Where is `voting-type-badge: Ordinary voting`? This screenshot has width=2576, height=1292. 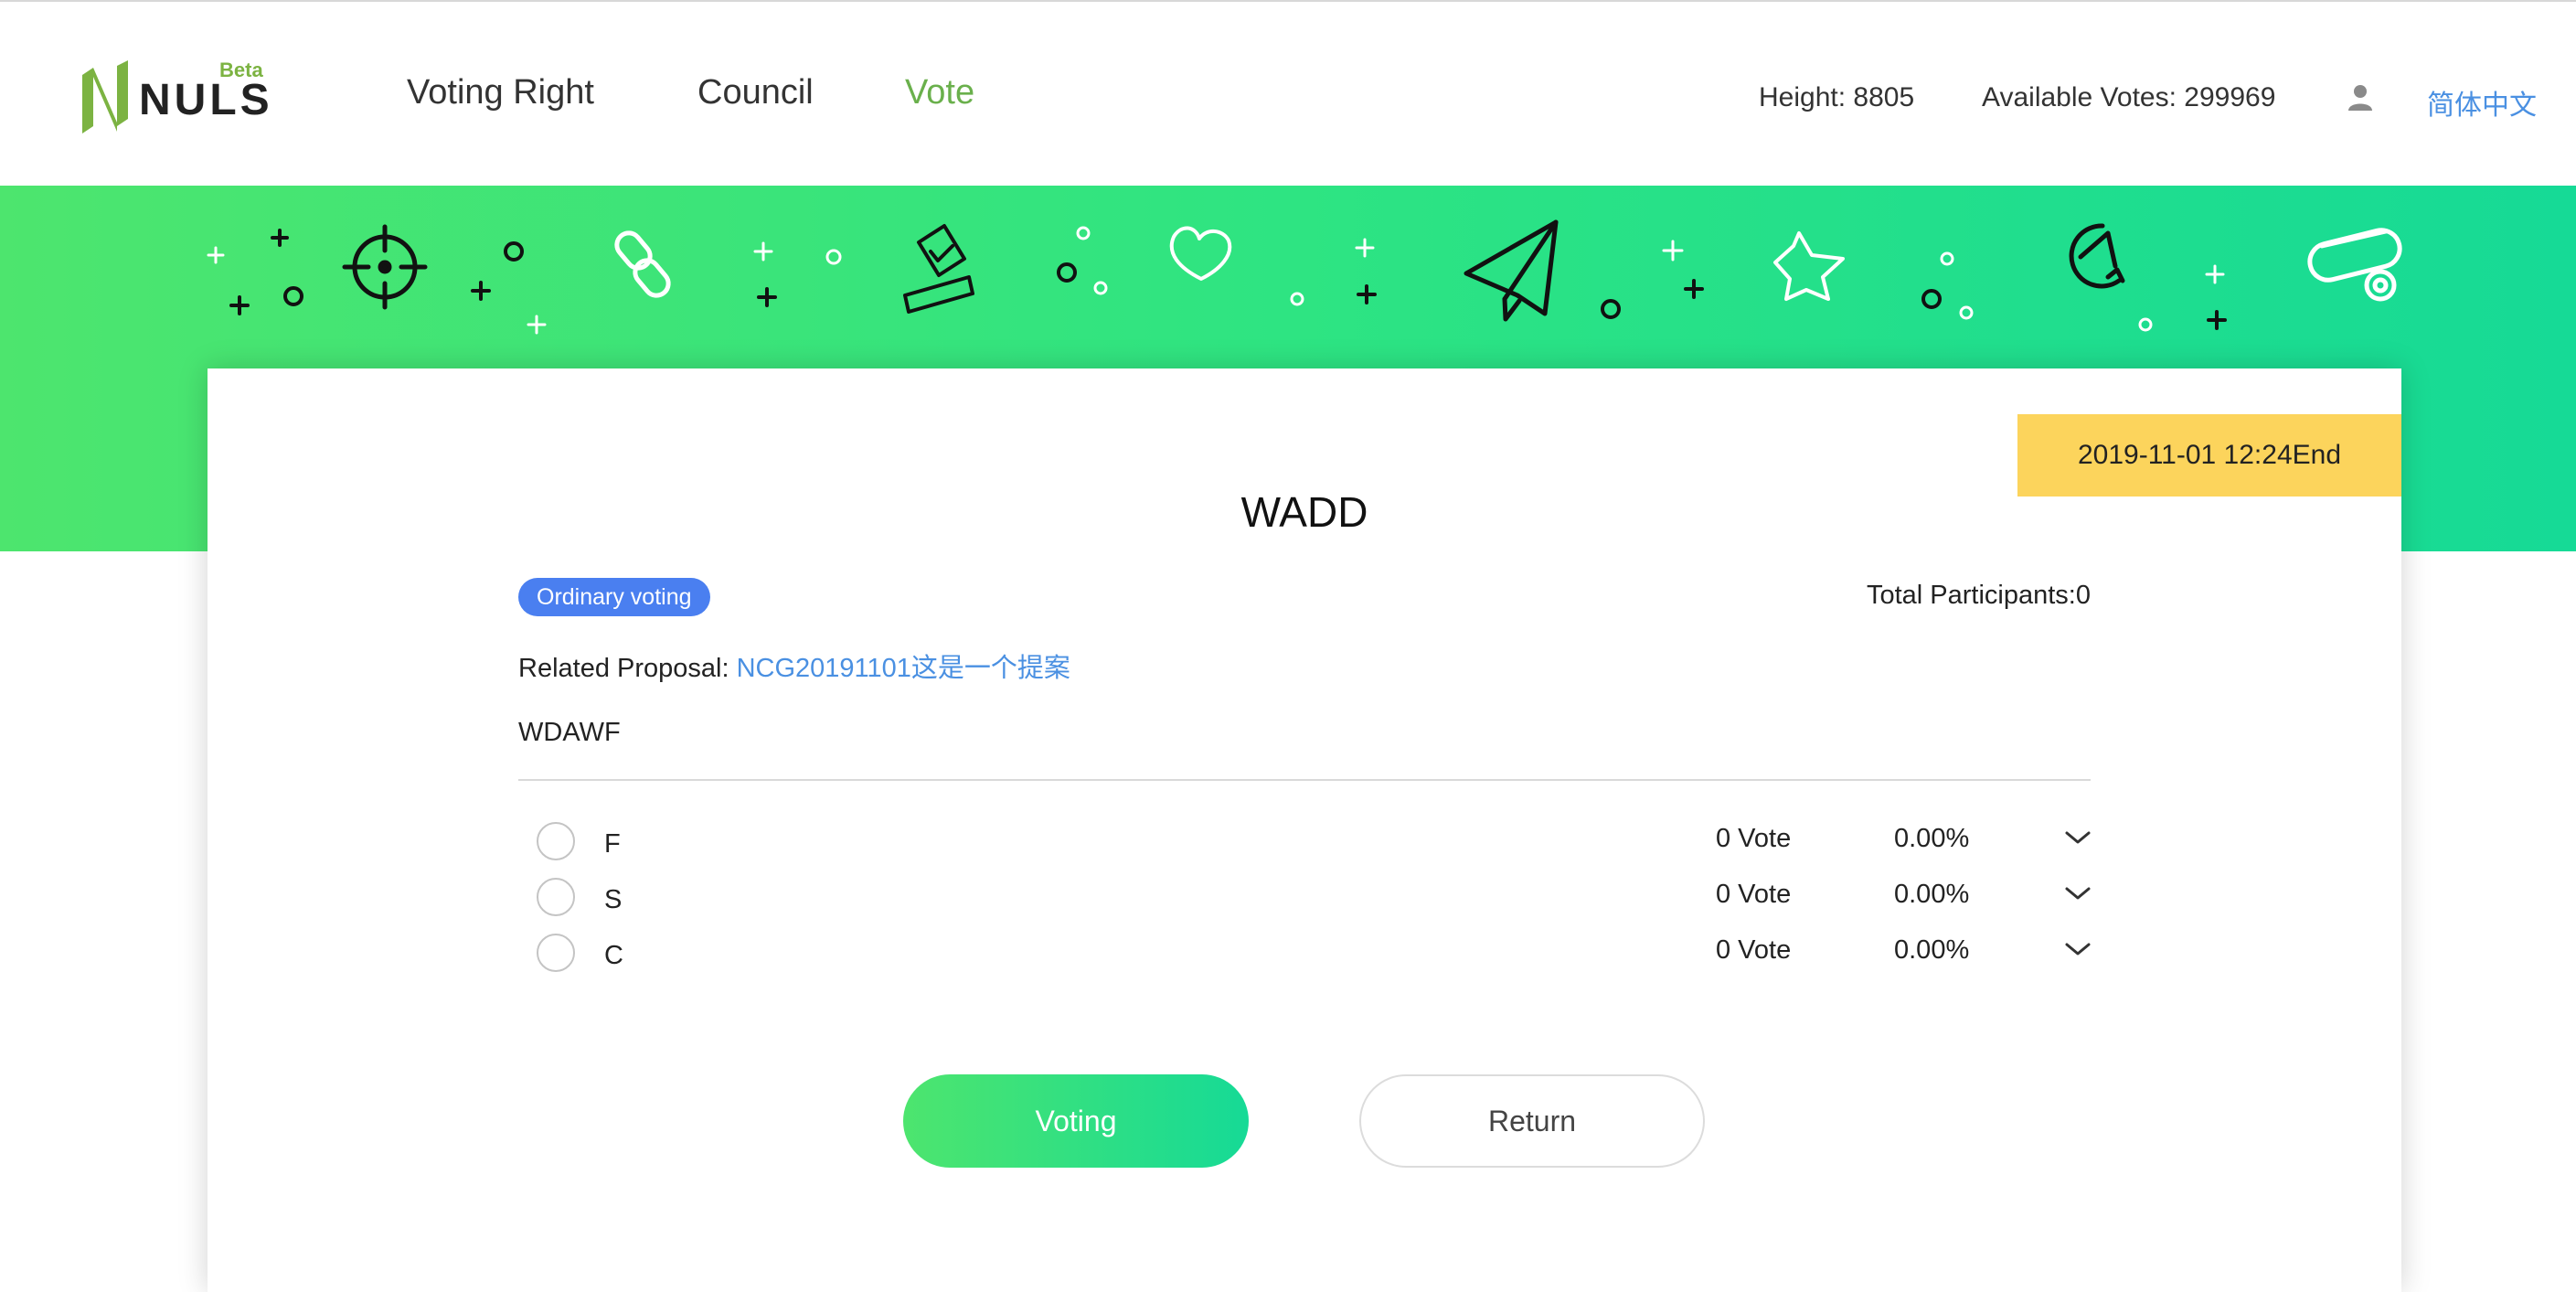
voting-type-badge: Ordinary voting is located at coordinates (614, 597).